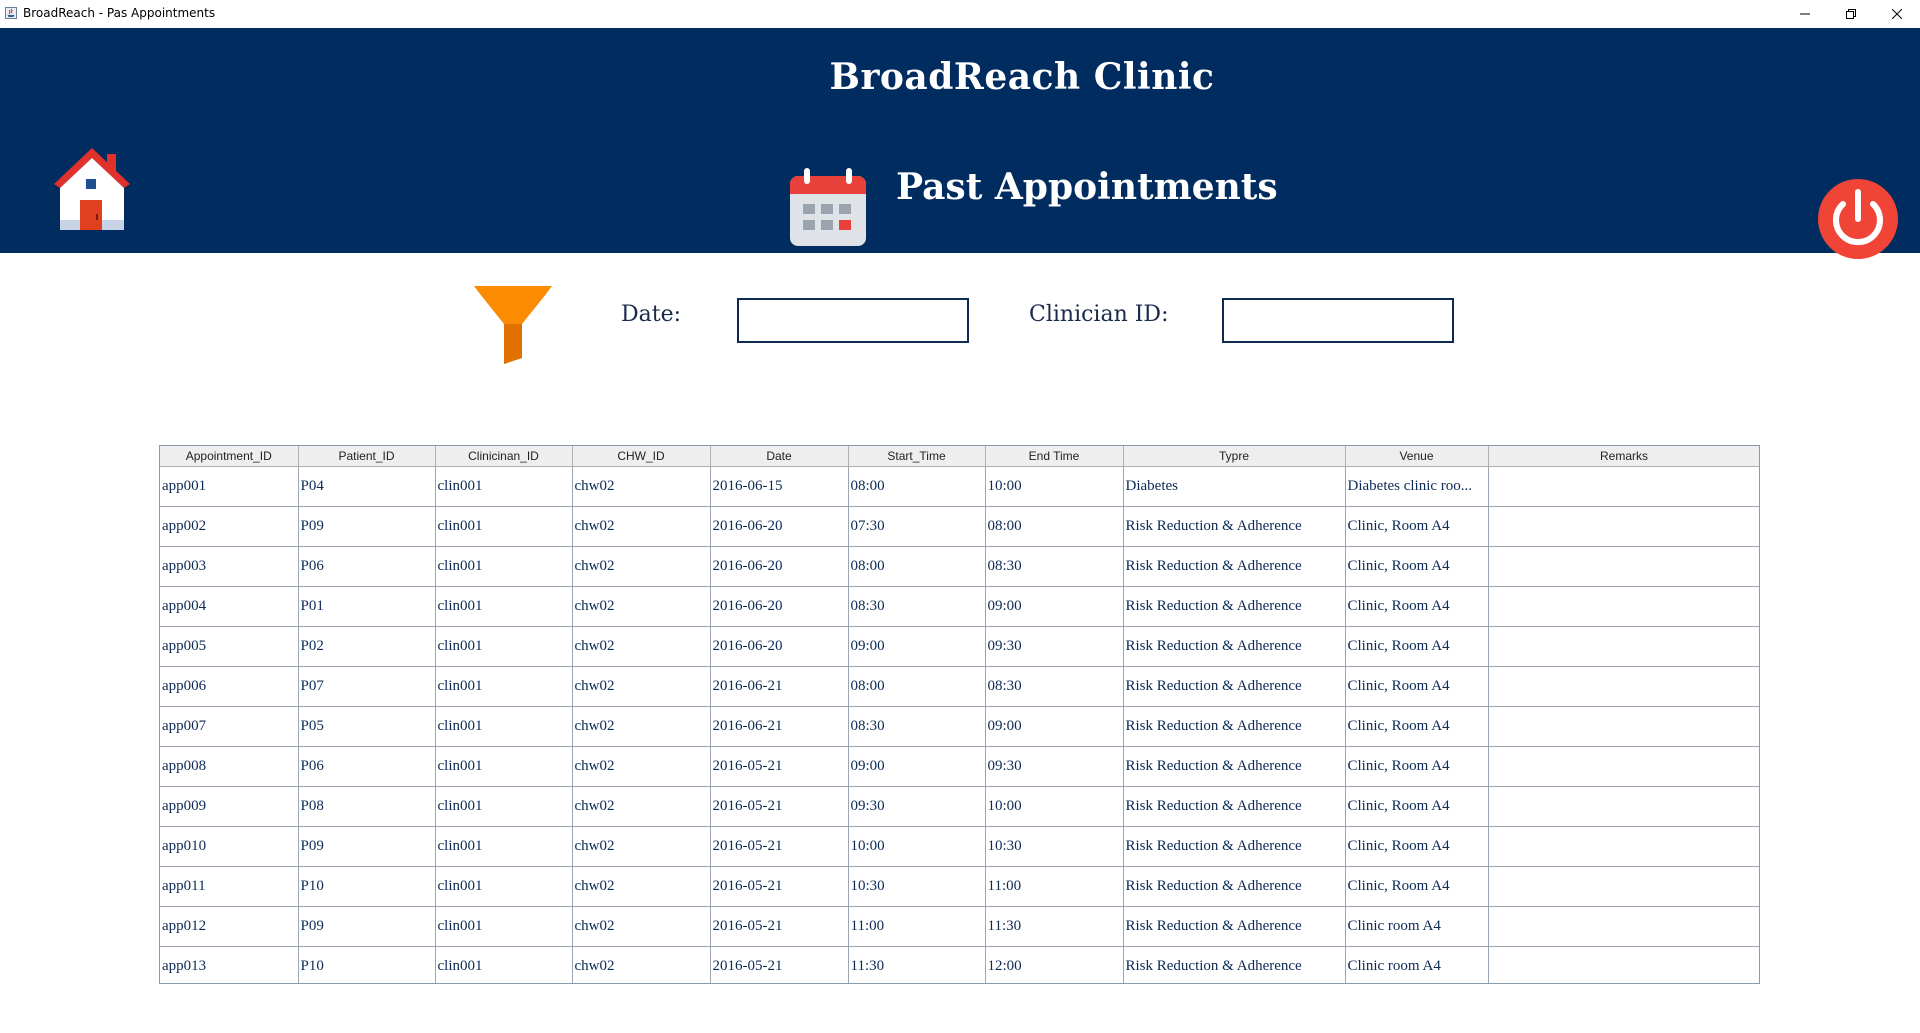  I want to click on table-cell: app009, so click(229, 806).